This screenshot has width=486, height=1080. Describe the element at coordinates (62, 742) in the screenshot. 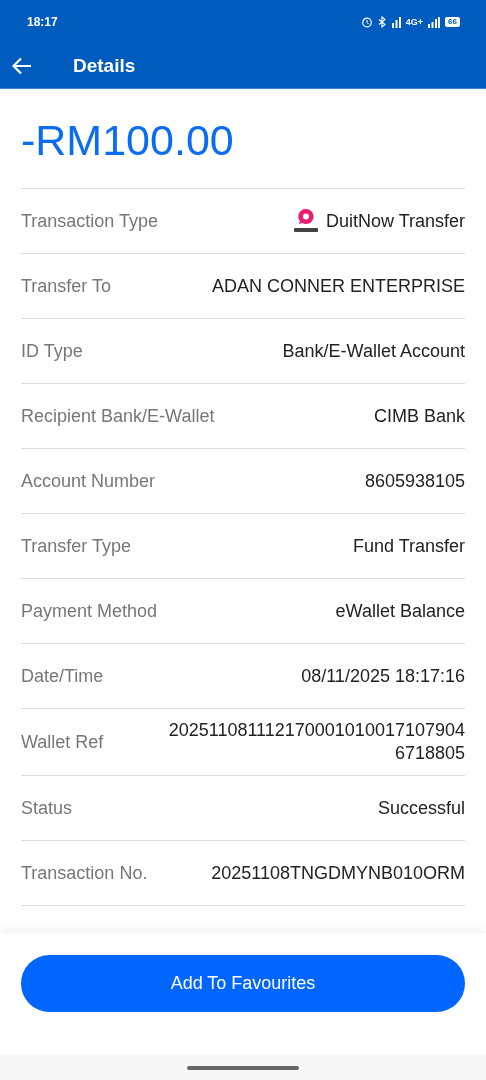

I see `detail-label: Wallet Ref` at that location.